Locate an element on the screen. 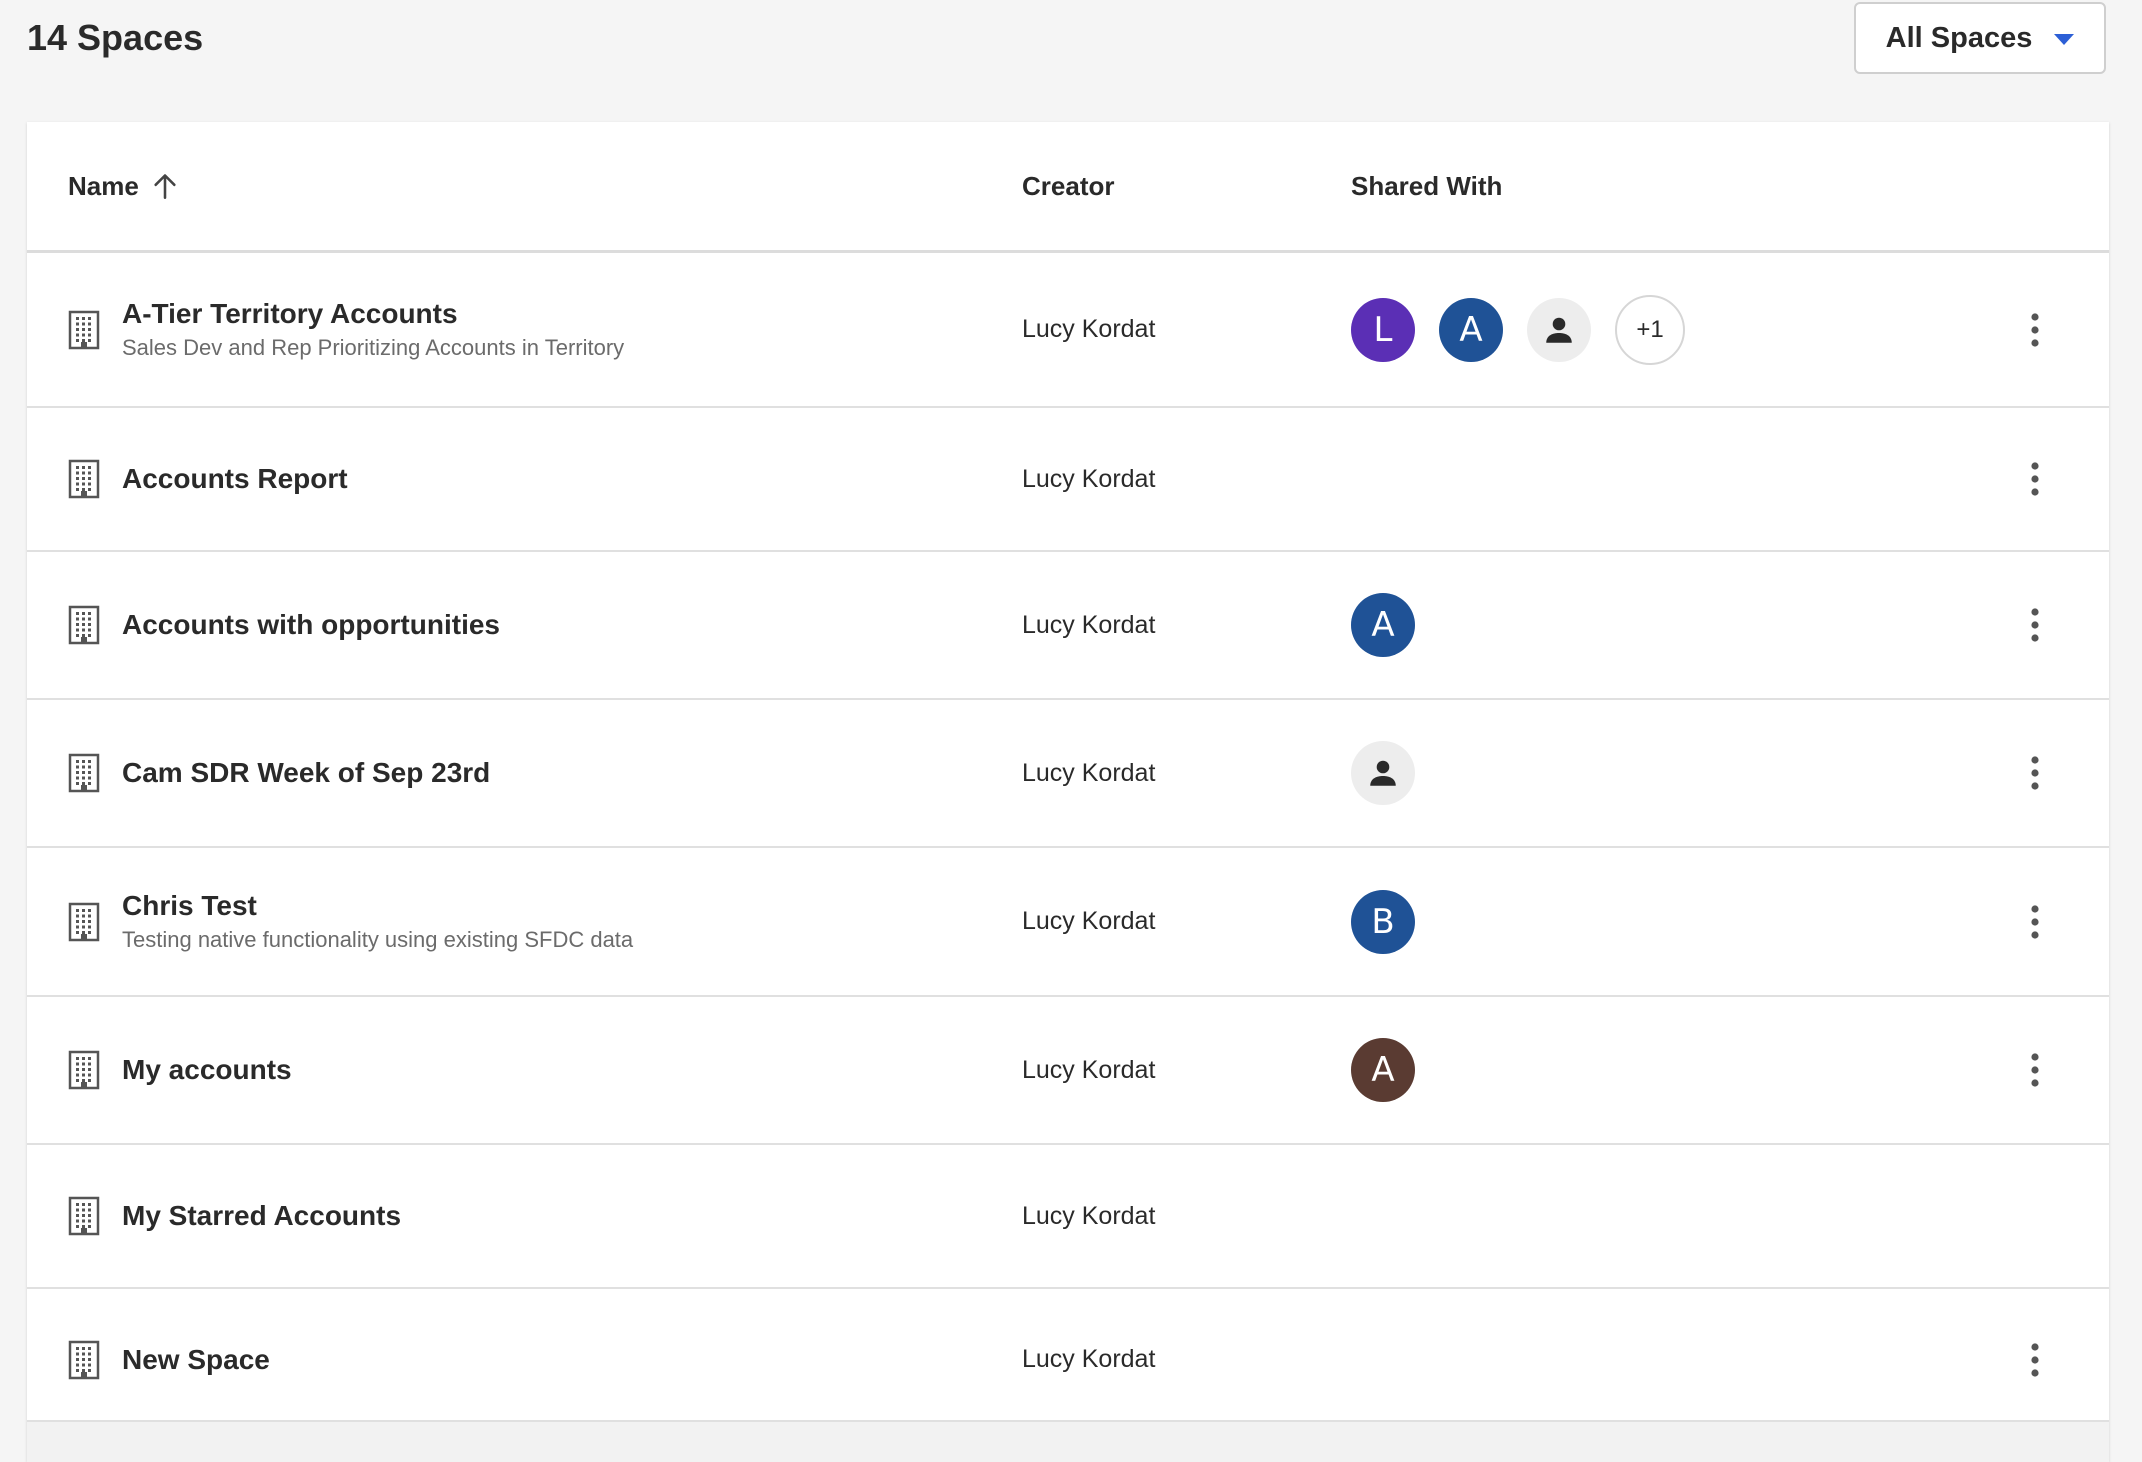 The image size is (2142, 1462). space-name-cell: Accounts with opportunities is located at coordinates (284, 625).